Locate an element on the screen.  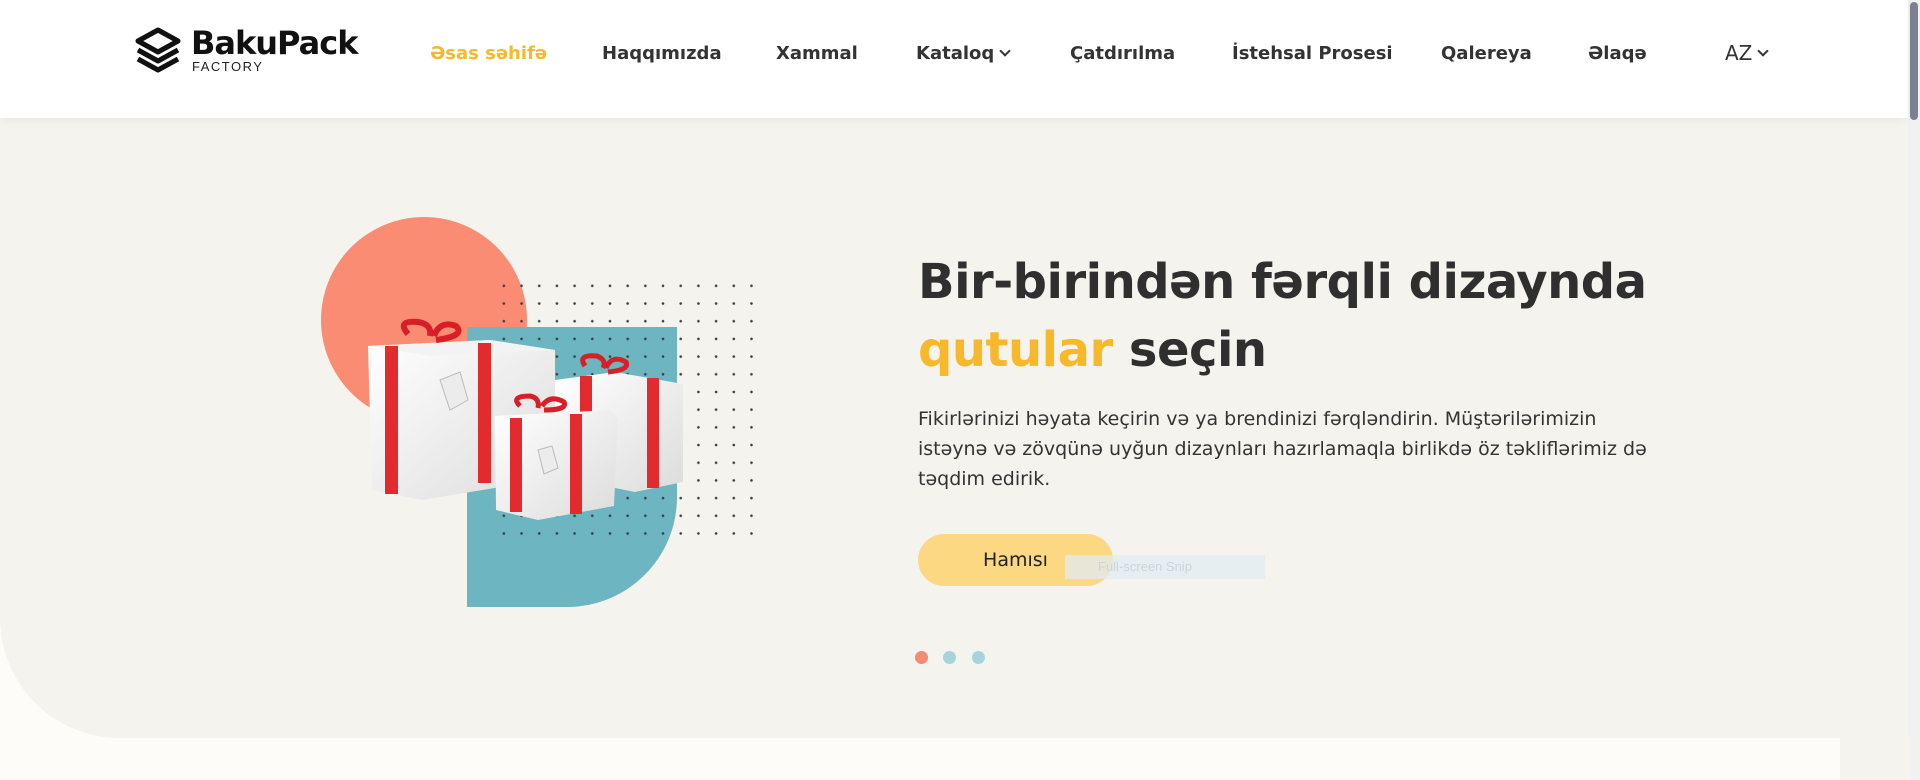
scroll-thumb is located at coordinates (1914, 61).